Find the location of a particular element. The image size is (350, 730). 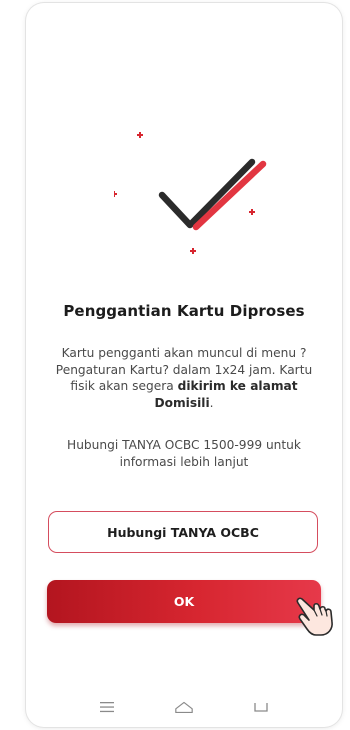

back-icon is located at coordinates (261, 707).